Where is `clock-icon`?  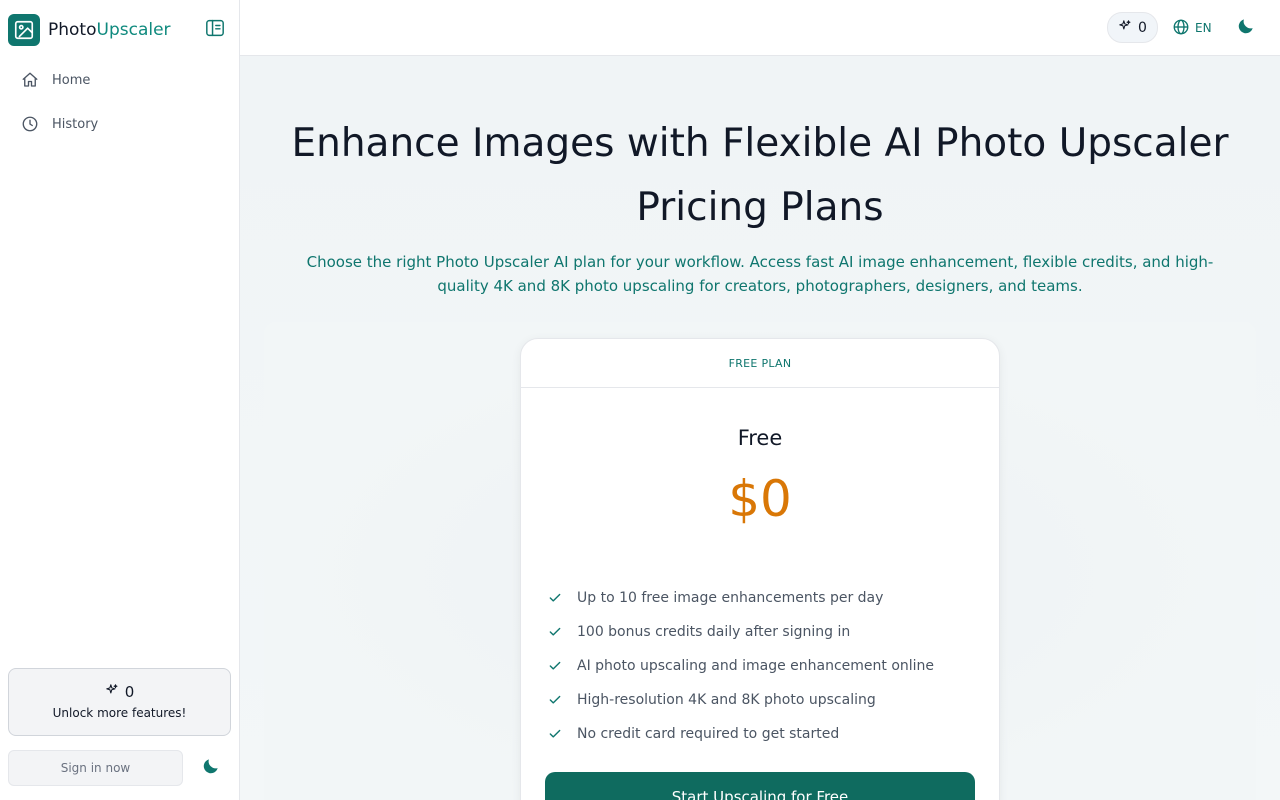 clock-icon is located at coordinates (30, 124).